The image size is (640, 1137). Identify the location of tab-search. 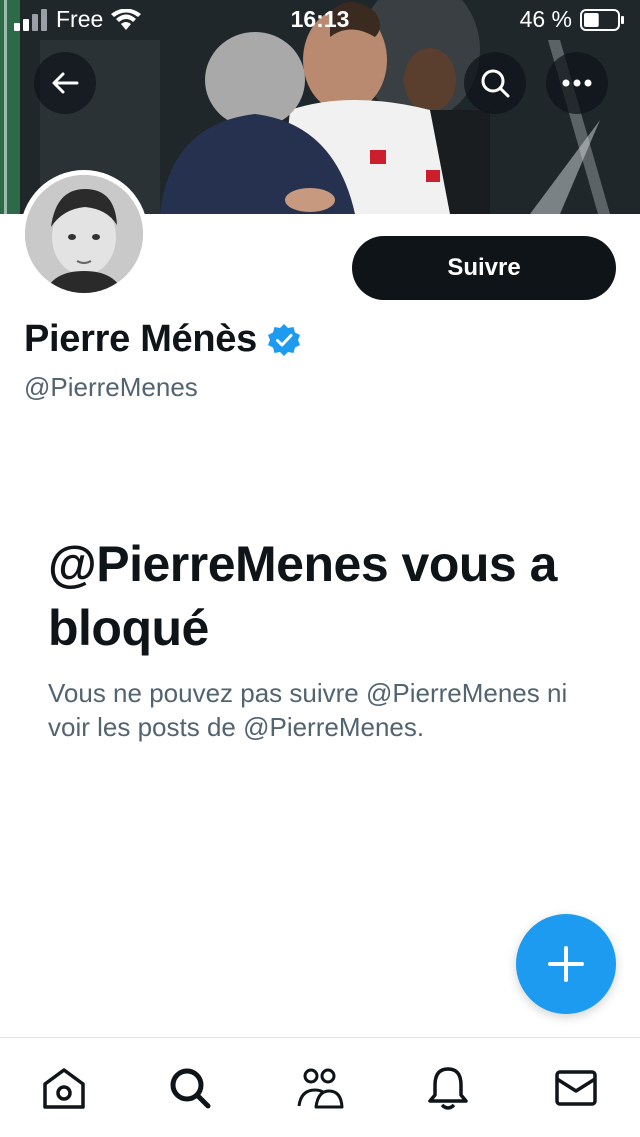
(190, 1088).